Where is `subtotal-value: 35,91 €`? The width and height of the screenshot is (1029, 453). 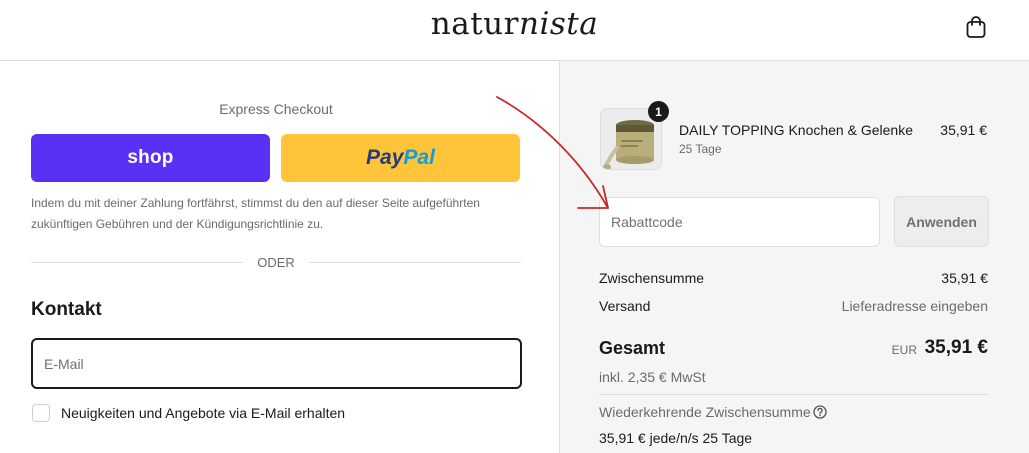 subtotal-value: 35,91 € is located at coordinates (964, 278).